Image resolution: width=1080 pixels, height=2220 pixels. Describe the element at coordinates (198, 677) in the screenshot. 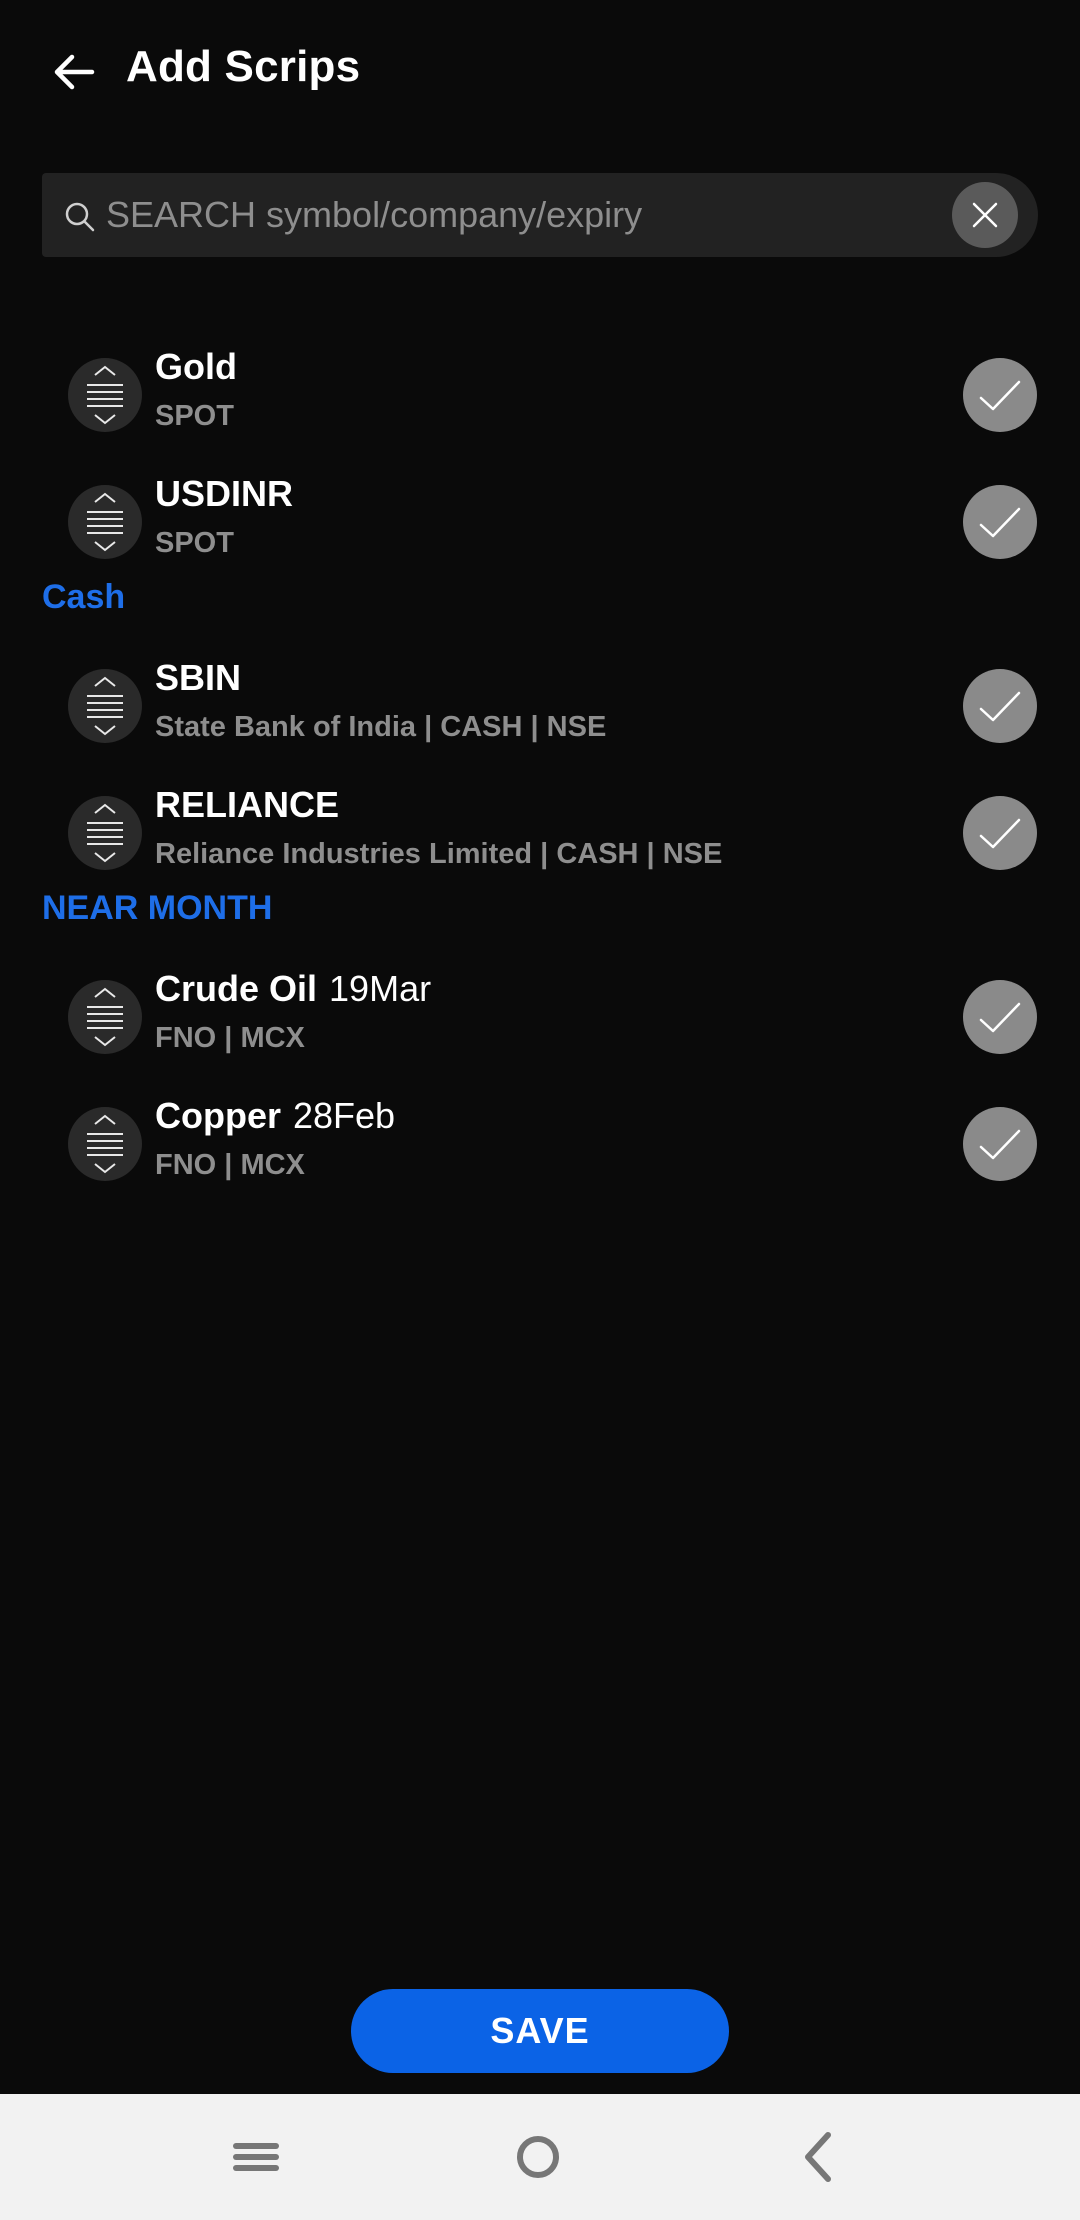

I see `scrip-name: SBIN` at that location.